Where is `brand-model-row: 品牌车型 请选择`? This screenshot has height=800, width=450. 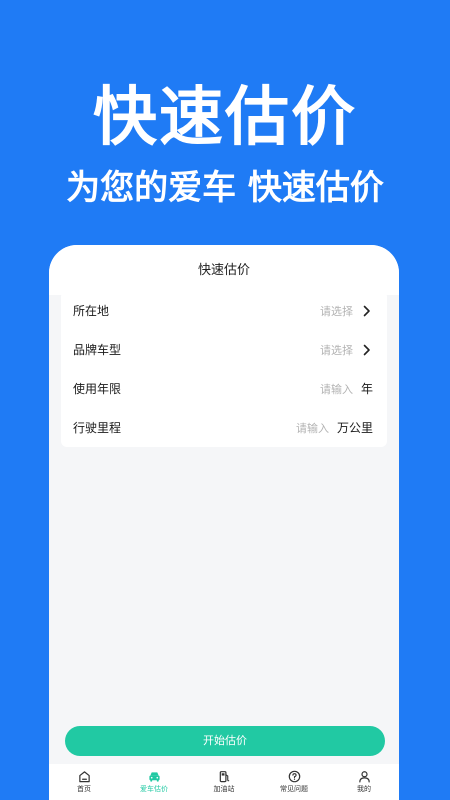 brand-model-row: 品牌车型 请选择 is located at coordinates (224, 349).